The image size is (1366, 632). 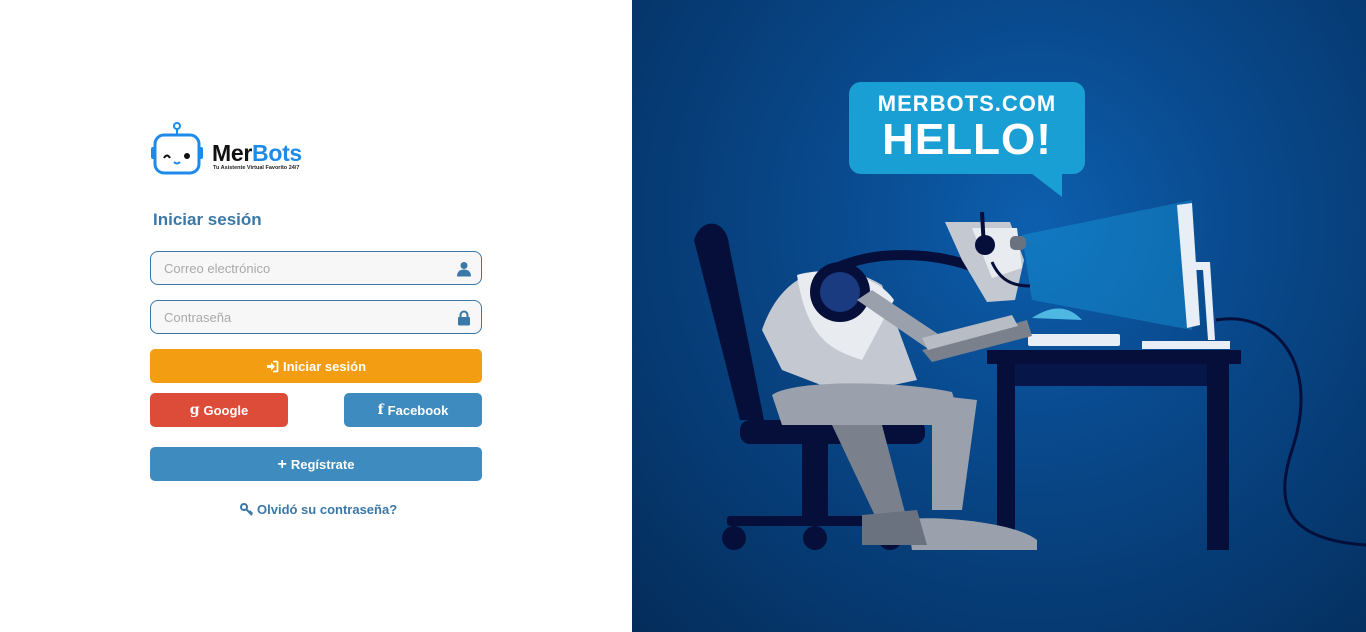 What do you see at coordinates (1074, 340) in the screenshot?
I see `keyboard` at bounding box center [1074, 340].